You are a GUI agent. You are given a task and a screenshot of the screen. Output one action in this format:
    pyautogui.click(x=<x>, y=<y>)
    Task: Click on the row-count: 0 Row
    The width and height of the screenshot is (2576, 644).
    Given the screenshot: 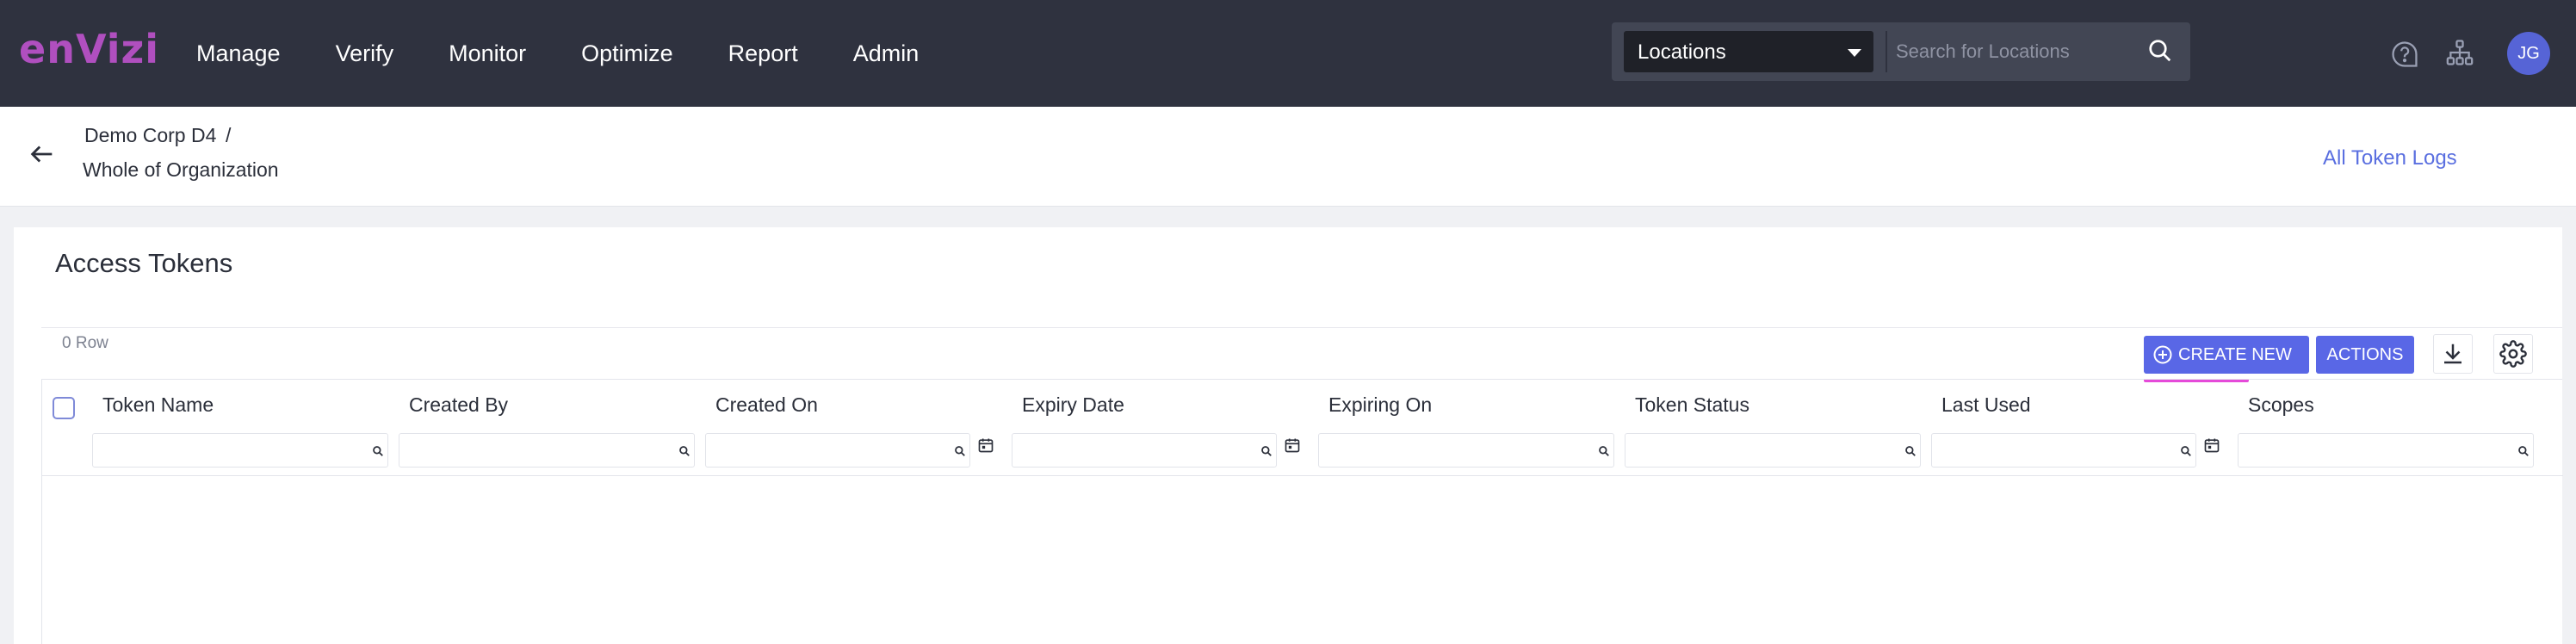 What is the action you would take?
    pyautogui.click(x=85, y=343)
    